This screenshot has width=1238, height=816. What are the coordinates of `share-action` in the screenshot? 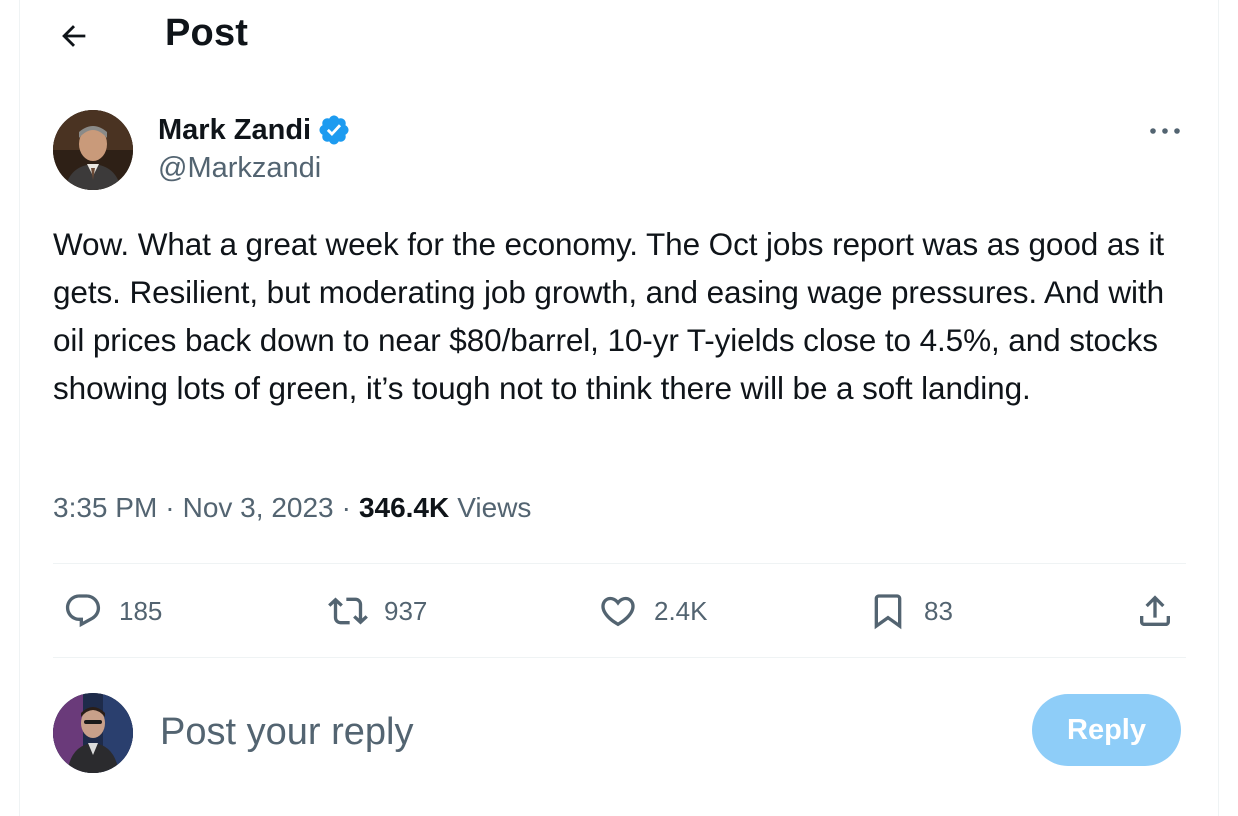 It's located at (1155, 611).